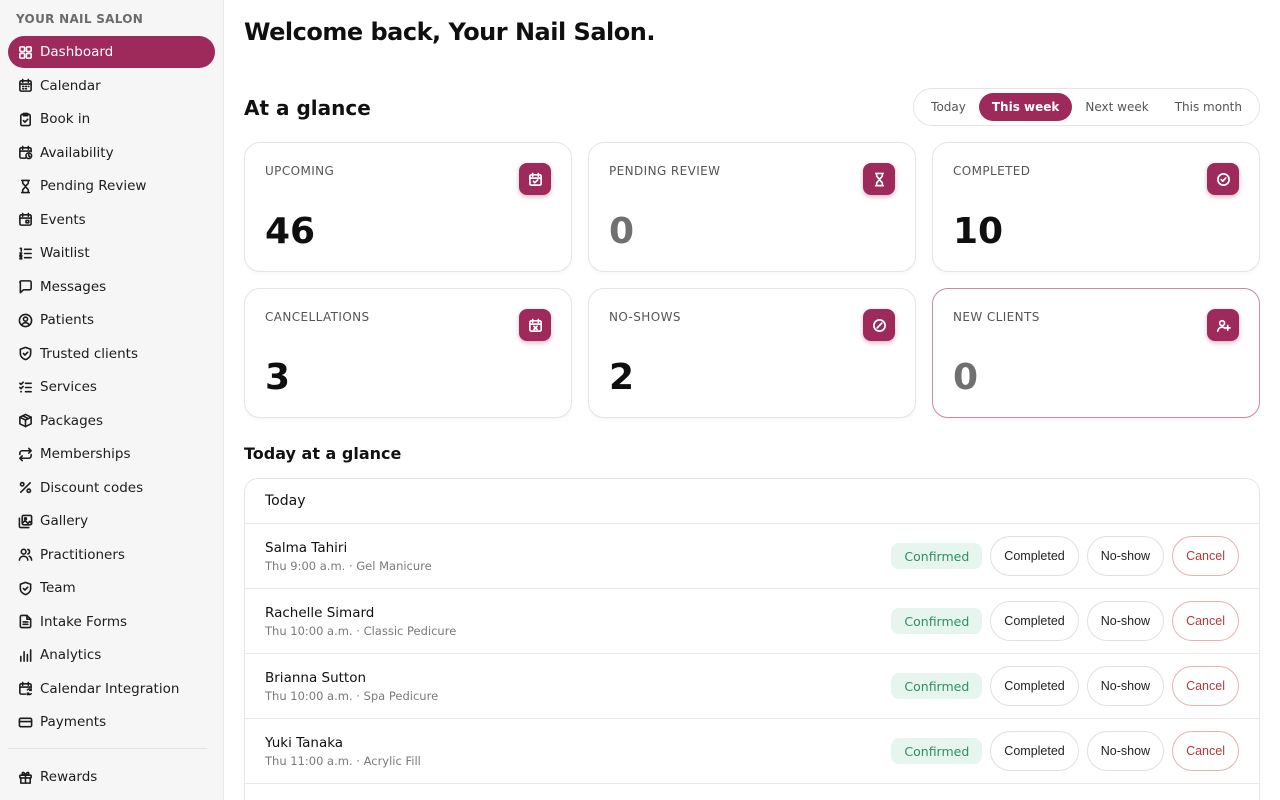  Describe the element at coordinates (25, 287) in the screenshot. I see `message-icon` at that location.